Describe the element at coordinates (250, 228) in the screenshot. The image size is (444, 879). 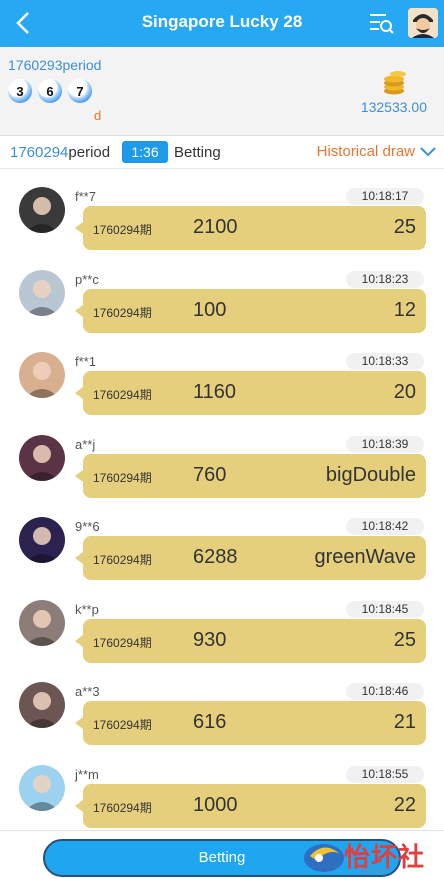
I see `bet-bubble: 1760294期 2100 25` at that location.